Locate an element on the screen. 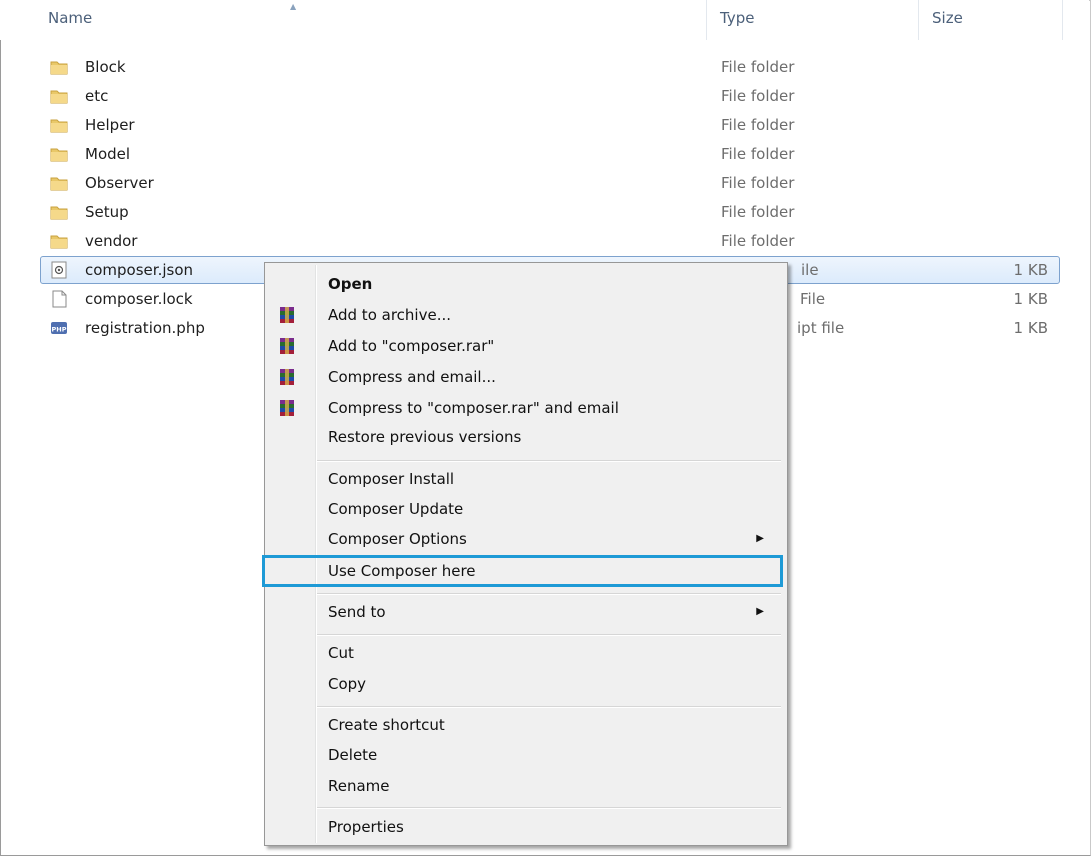  file-name: Block is located at coordinates (105, 67).